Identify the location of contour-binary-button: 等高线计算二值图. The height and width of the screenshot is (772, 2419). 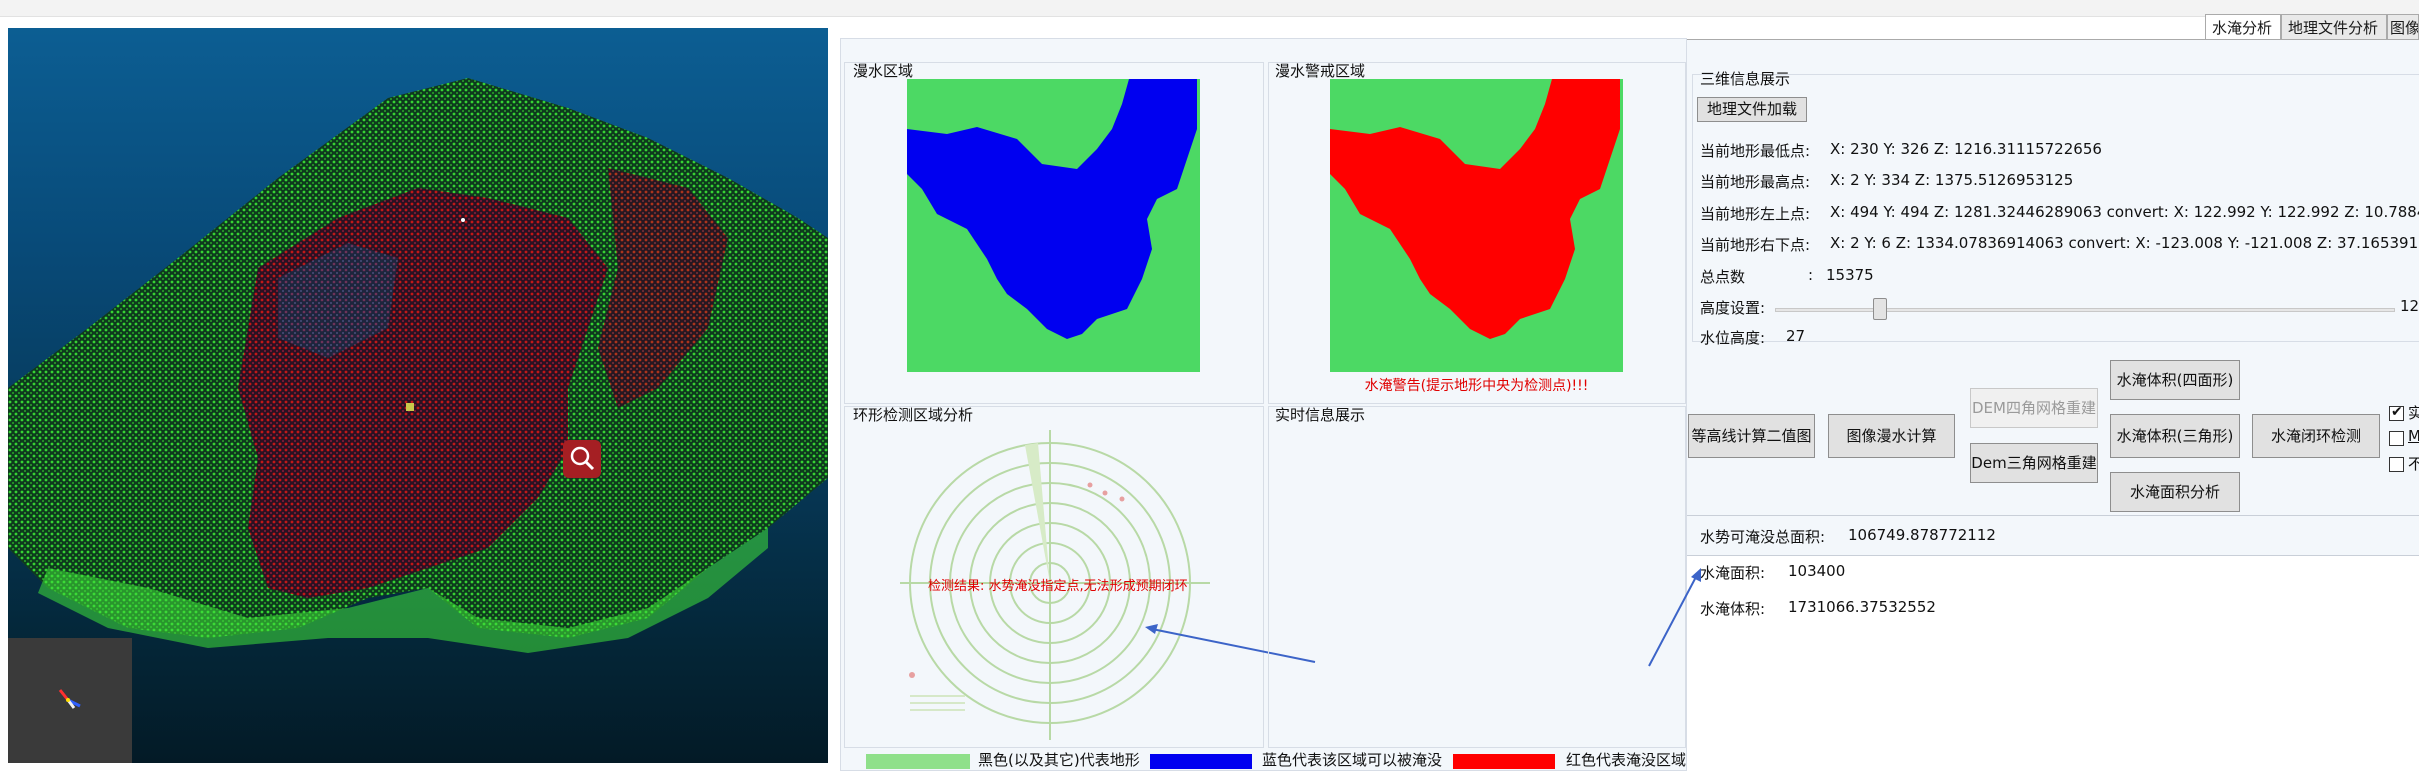
(1751, 436).